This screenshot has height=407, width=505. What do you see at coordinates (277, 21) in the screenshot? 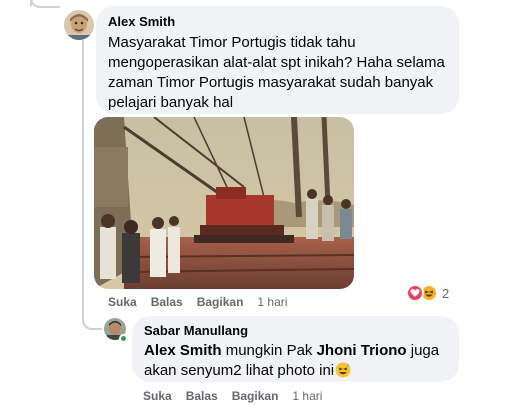
I see `comment-author: Alex Smith` at bounding box center [277, 21].